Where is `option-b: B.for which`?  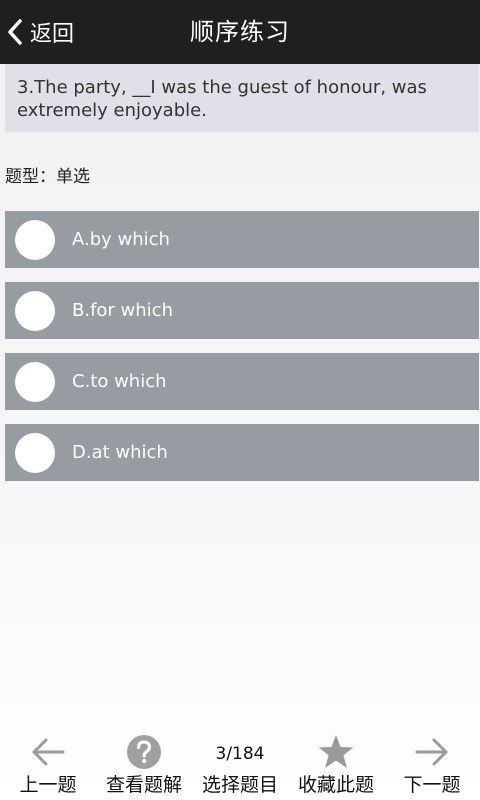
option-b: B.for which is located at coordinates (242, 310).